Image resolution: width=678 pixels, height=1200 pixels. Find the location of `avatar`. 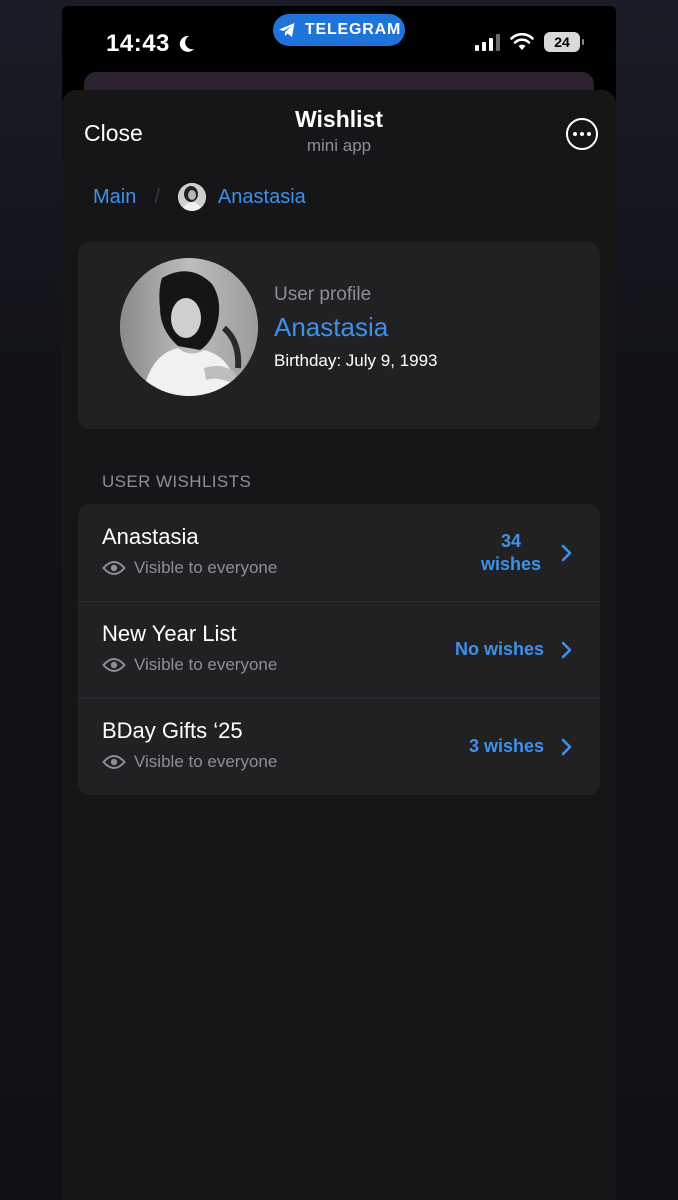

avatar is located at coordinates (189, 327).